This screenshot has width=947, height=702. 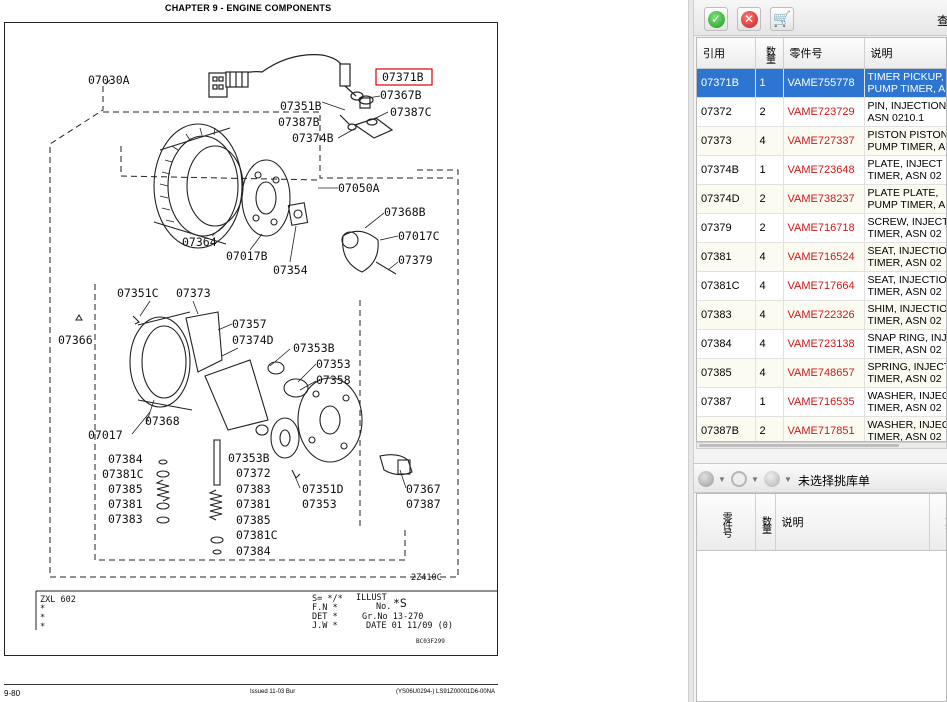 What do you see at coordinates (769, 53) in the screenshot?
I see `column-header-qty: 数量` at bounding box center [769, 53].